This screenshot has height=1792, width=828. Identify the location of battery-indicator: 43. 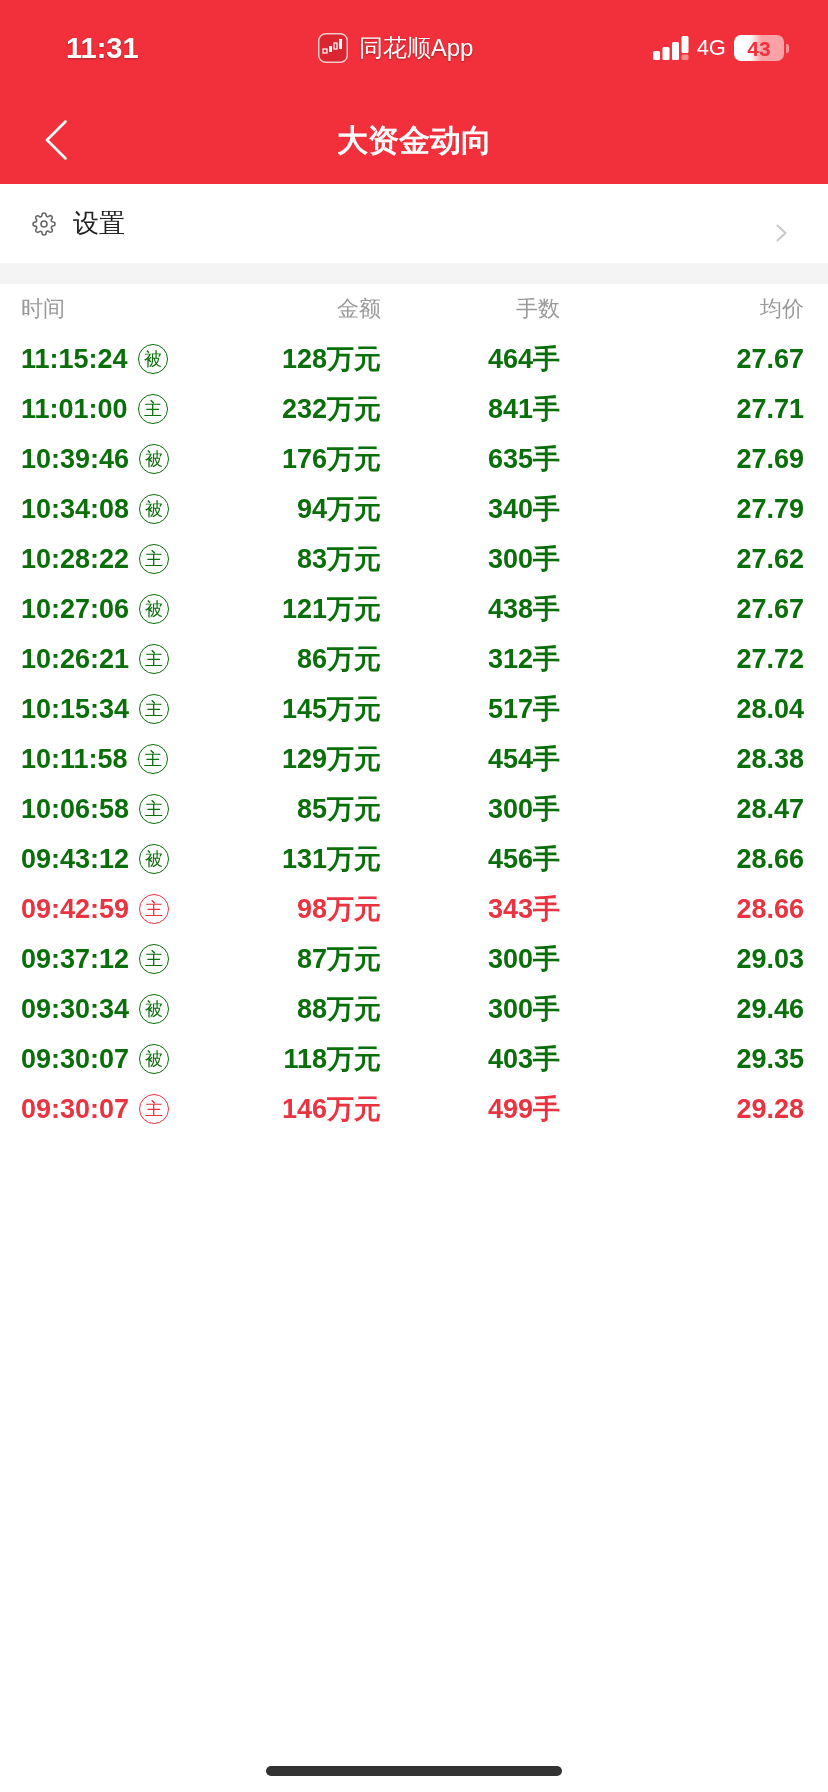
(761, 48).